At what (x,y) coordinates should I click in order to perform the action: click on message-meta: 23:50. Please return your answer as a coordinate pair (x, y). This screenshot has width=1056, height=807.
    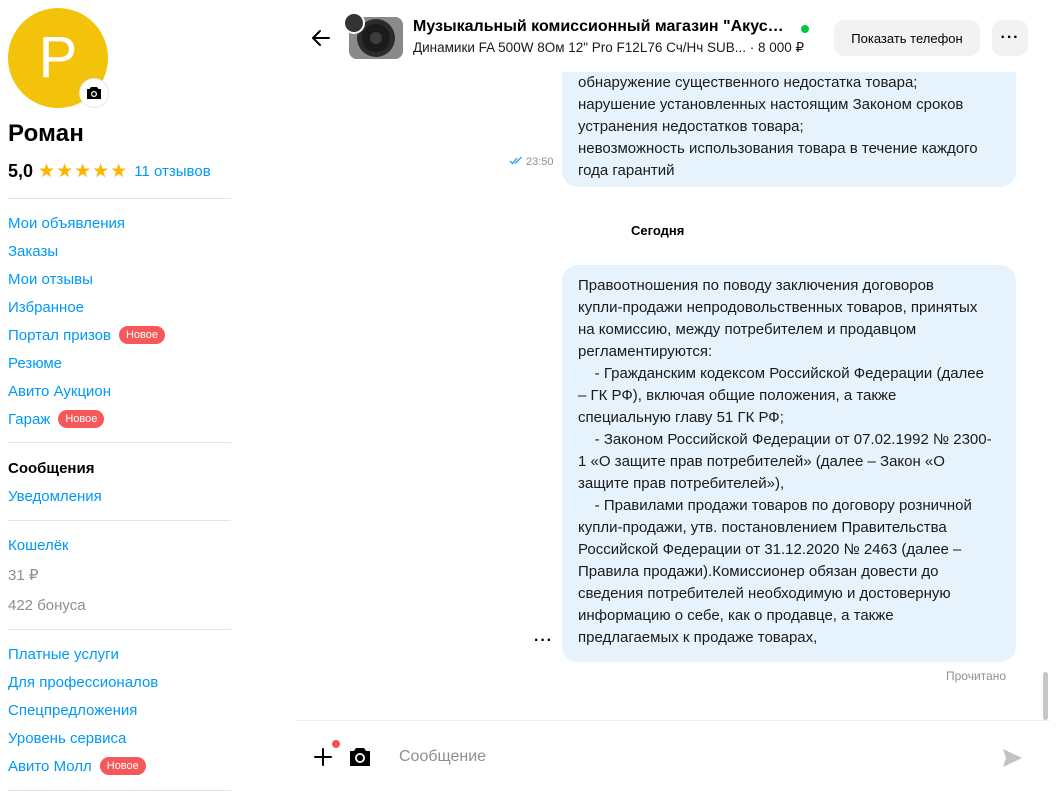
    Looking at the image, I should click on (531, 162).